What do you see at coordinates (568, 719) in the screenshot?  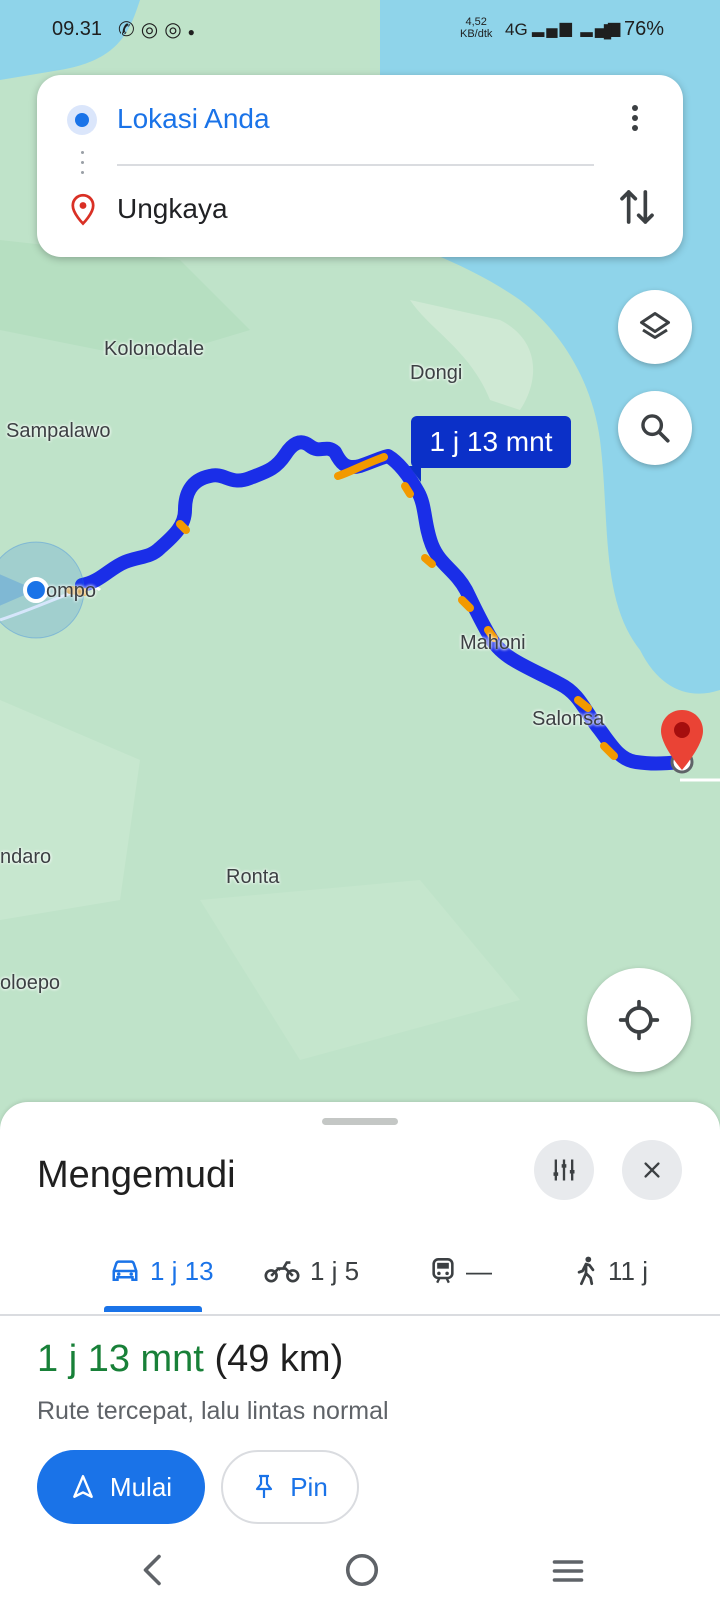 I see `map-label-salonsa: Salonsa` at bounding box center [568, 719].